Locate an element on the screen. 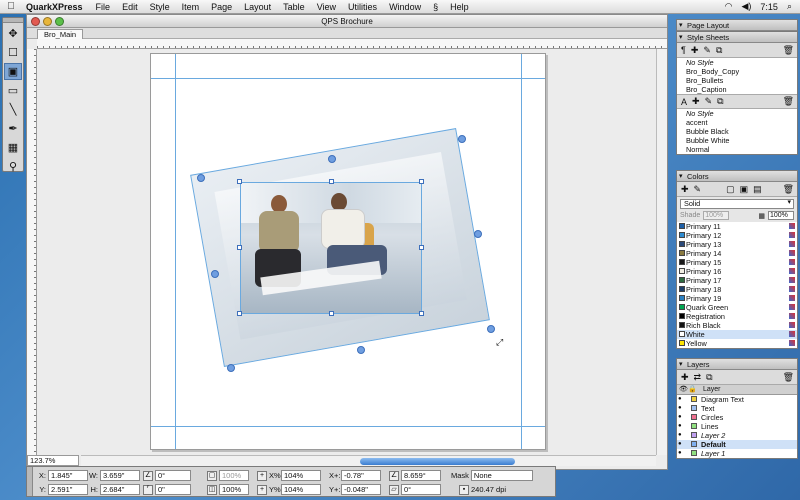 The height and width of the screenshot is (500, 800). offset-x-field: -0.78" is located at coordinates (361, 475).